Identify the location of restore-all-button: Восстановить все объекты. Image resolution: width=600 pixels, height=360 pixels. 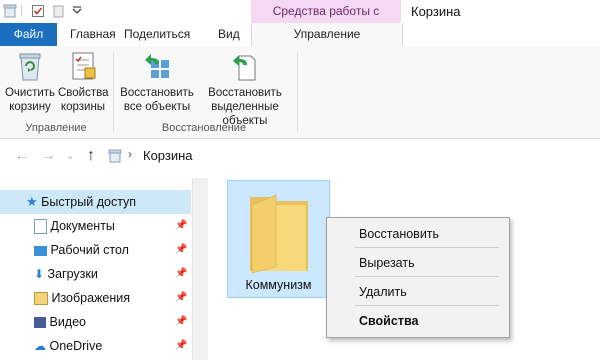
(157, 82).